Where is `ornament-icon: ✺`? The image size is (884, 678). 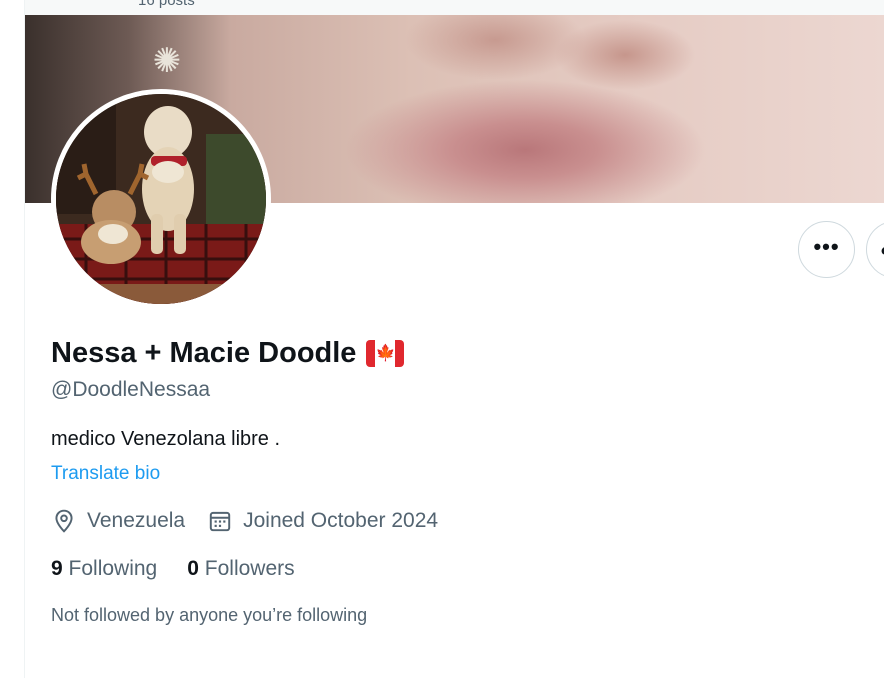
ornament-icon: ✺ is located at coordinates (167, 61).